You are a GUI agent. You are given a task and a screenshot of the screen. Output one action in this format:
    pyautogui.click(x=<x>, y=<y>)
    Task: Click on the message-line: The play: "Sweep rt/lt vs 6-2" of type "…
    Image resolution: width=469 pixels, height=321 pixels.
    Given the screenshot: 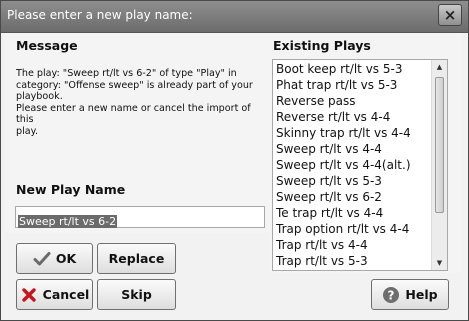 What is the action you would take?
    pyautogui.click(x=126, y=73)
    